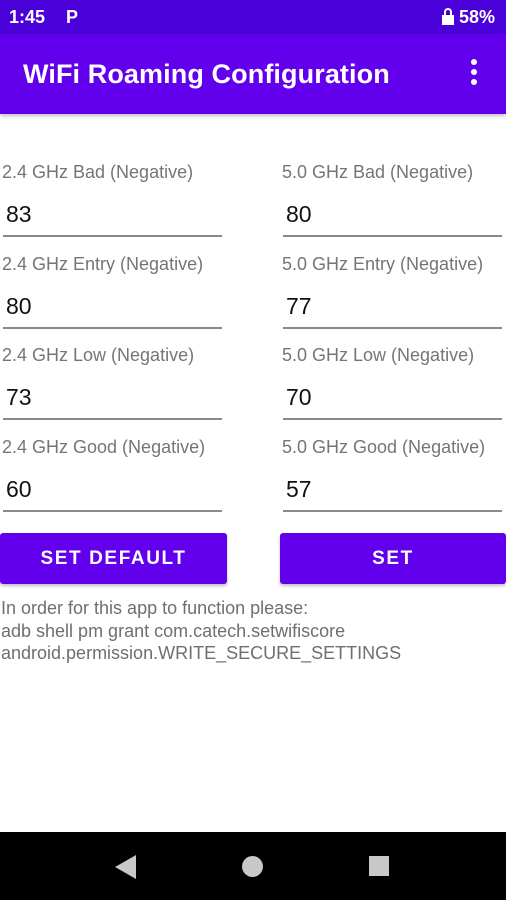 This screenshot has height=900, width=506. I want to click on input-24-entry, so click(112, 309).